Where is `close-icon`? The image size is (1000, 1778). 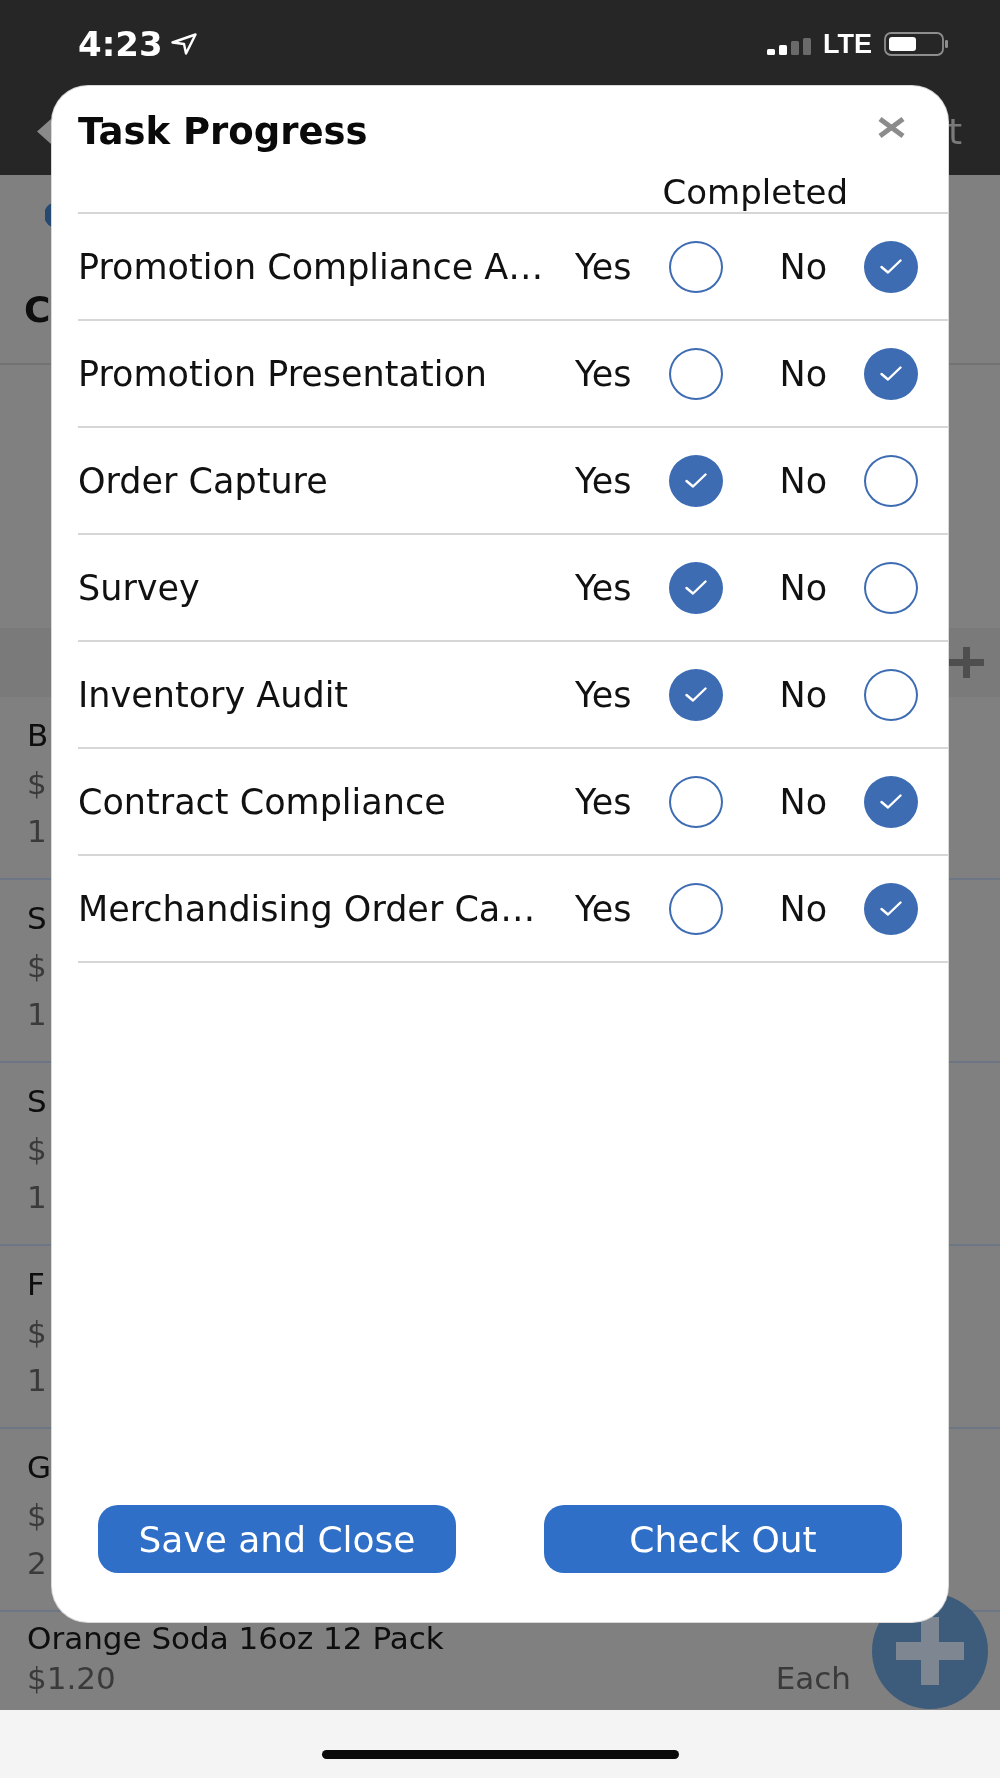
close-icon is located at coordinates (891, 127).